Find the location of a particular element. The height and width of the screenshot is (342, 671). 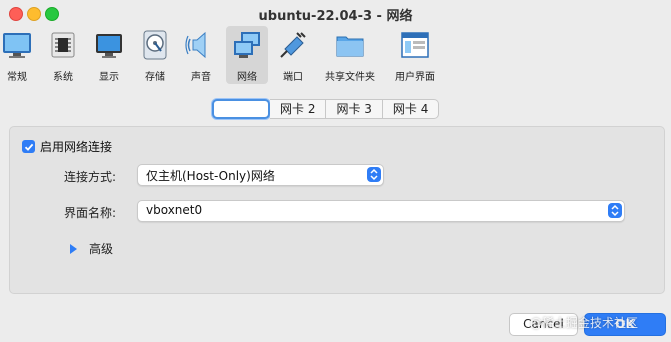

toolbar-label: 常规 is located at coordinates (17, 77).